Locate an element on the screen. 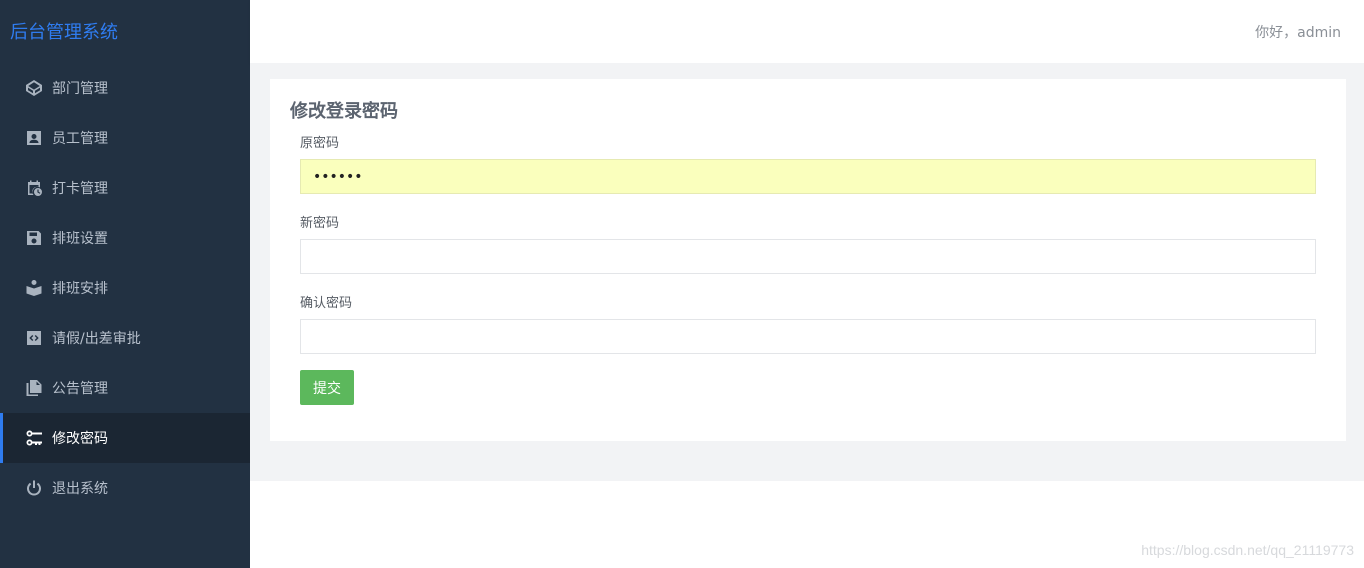 This screenshot has width=1364, height=568. calendar-clock-icon is located at coordinates (34, 188).